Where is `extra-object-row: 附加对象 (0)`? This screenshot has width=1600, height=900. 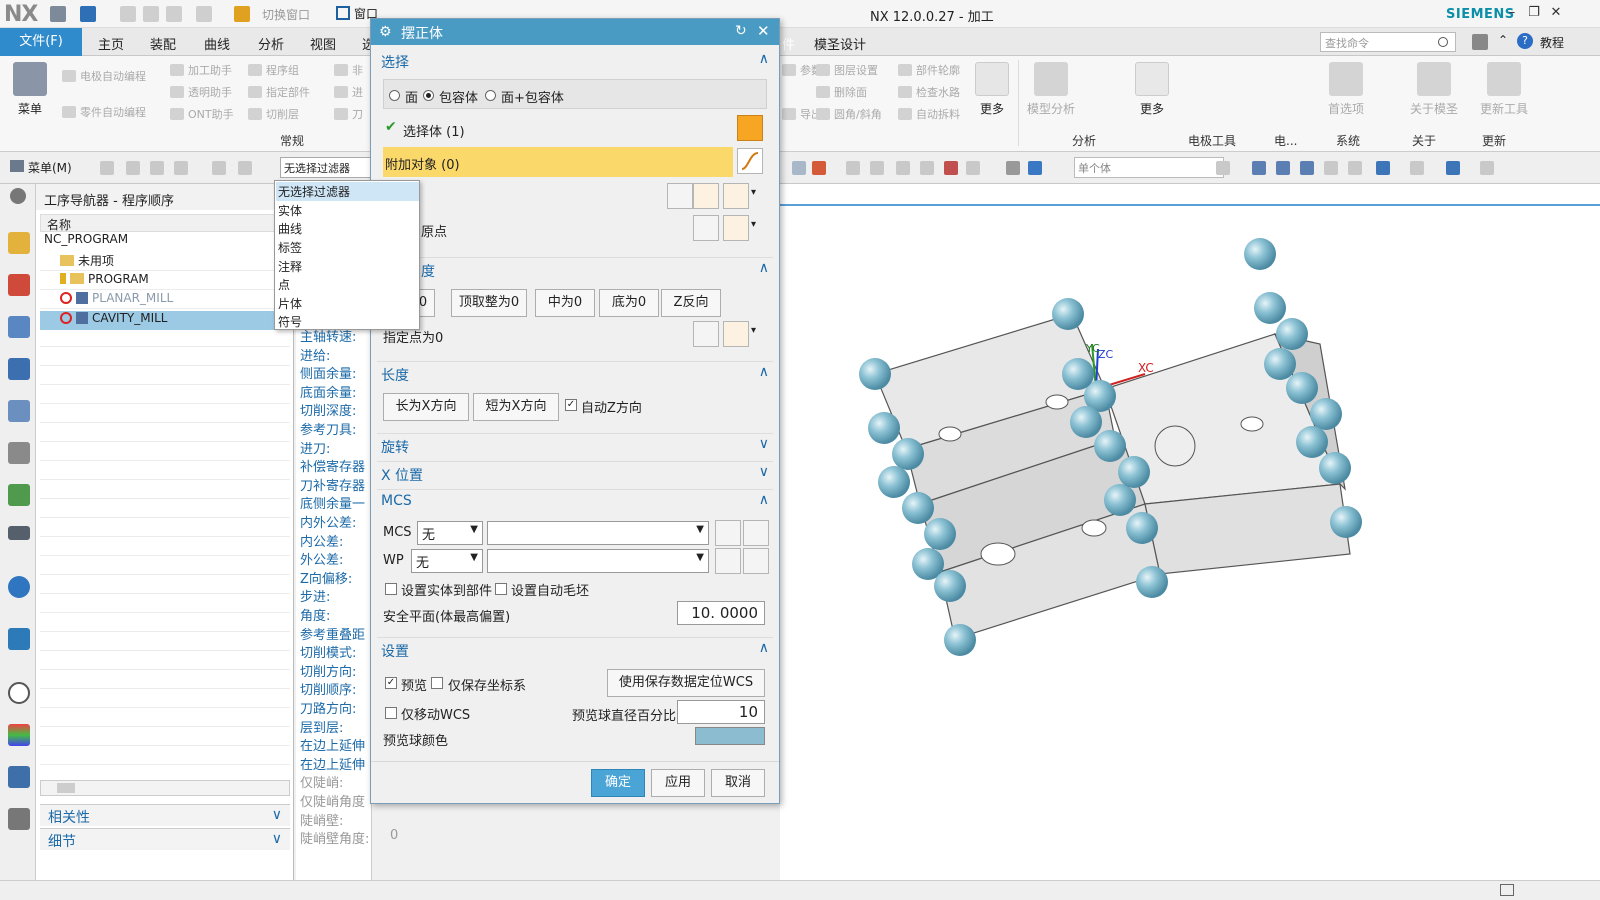
extra-object-row: 附加对象 (0) is located at coordinates (558, 162).